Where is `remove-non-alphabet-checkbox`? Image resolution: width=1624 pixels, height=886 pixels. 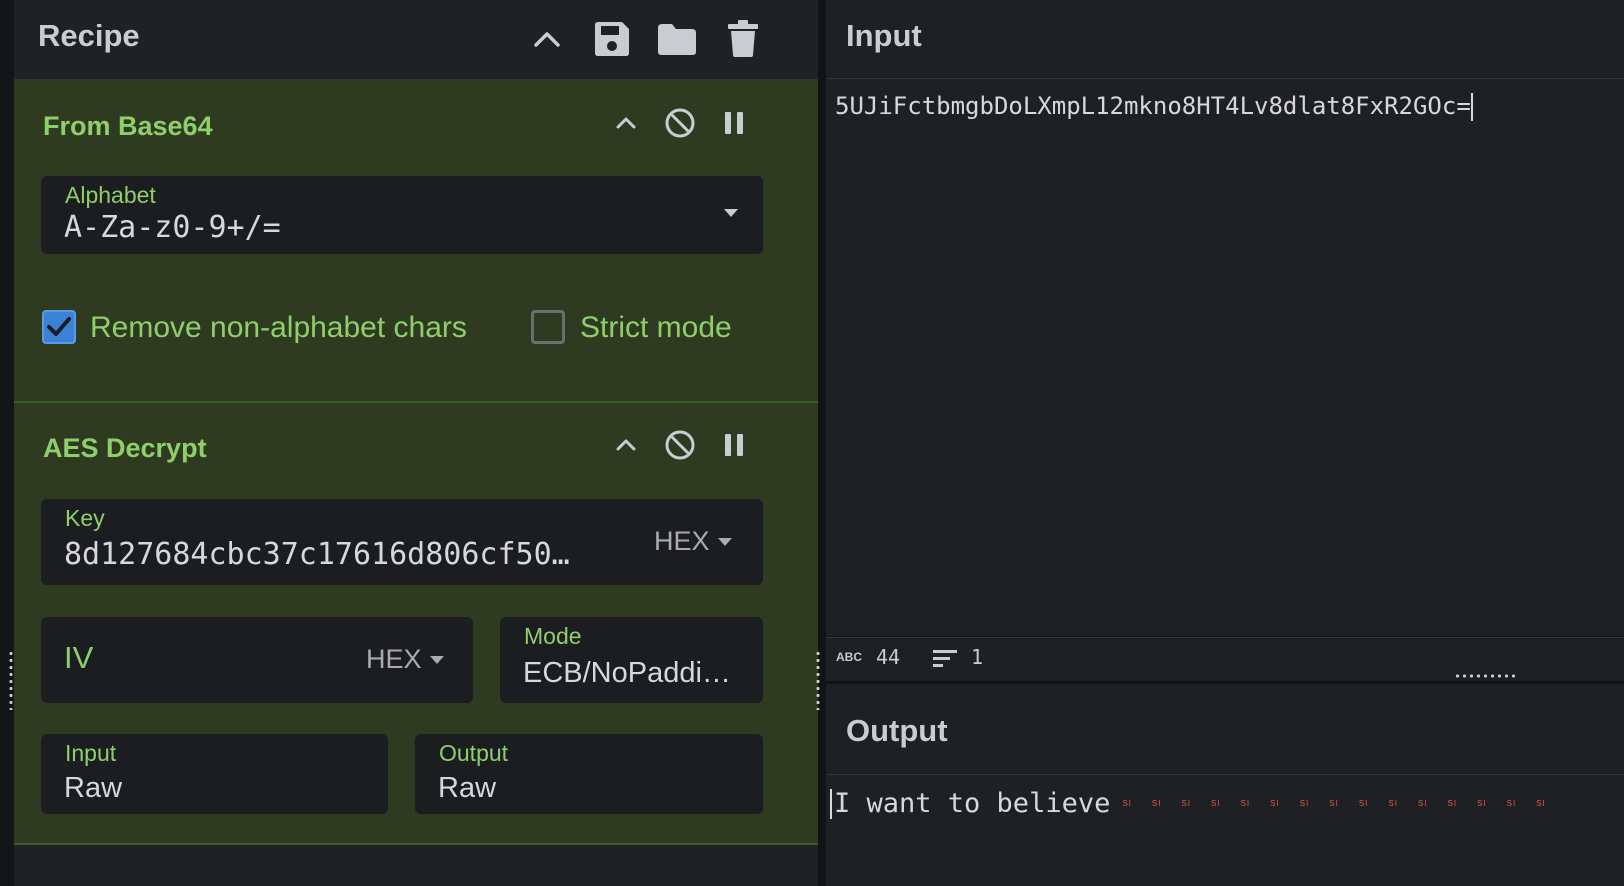 remove-non-alphabet-checkbox is located at coordinates (59, 327).